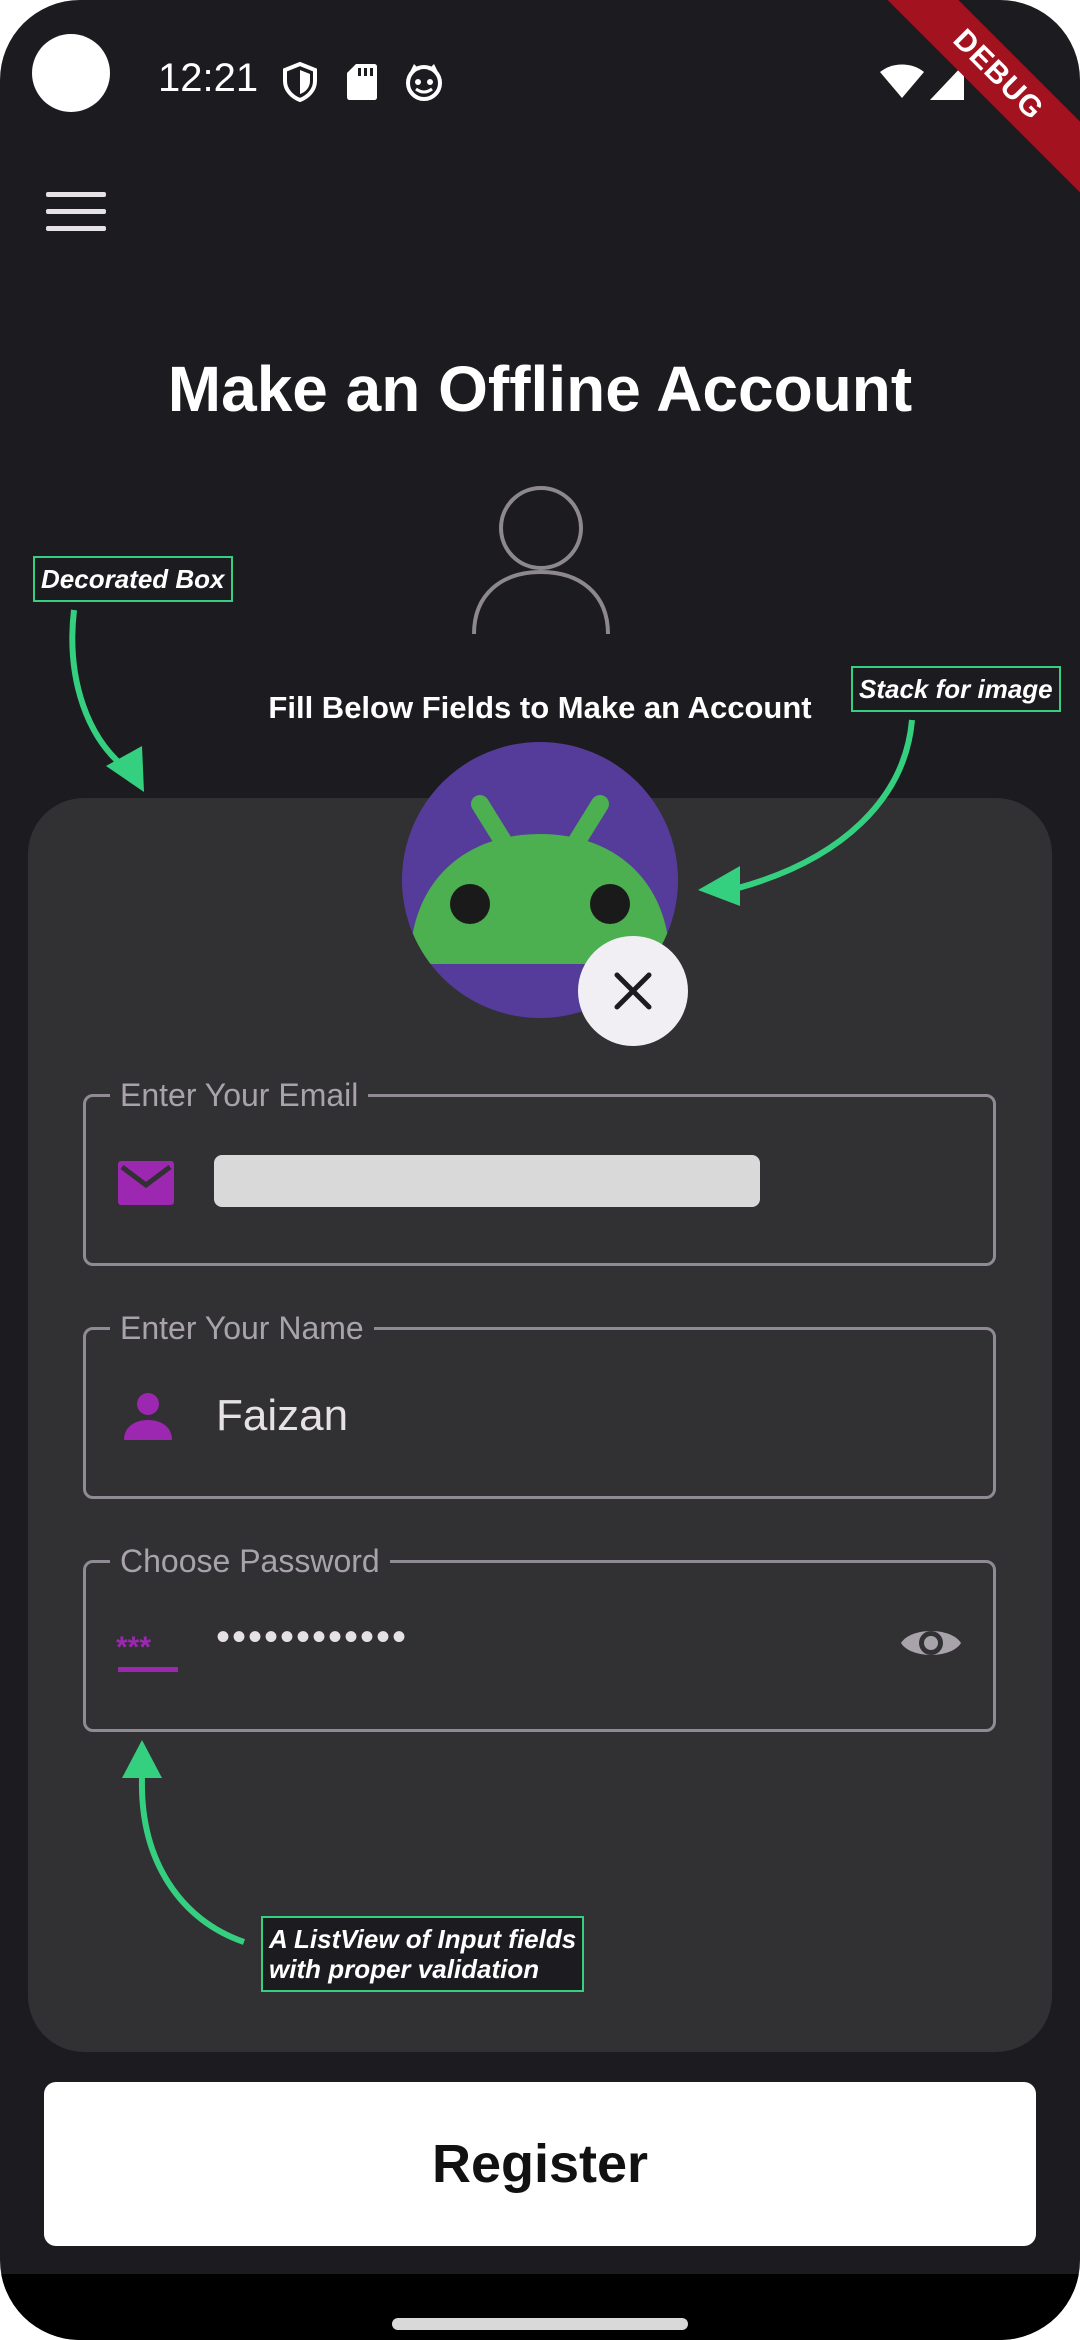 This screenshot has width=1080, height=2340. Describe the element at coordinates (404, 1969) in the screenshot. I see `annotation-listview-line2: with proper validation` at that location.